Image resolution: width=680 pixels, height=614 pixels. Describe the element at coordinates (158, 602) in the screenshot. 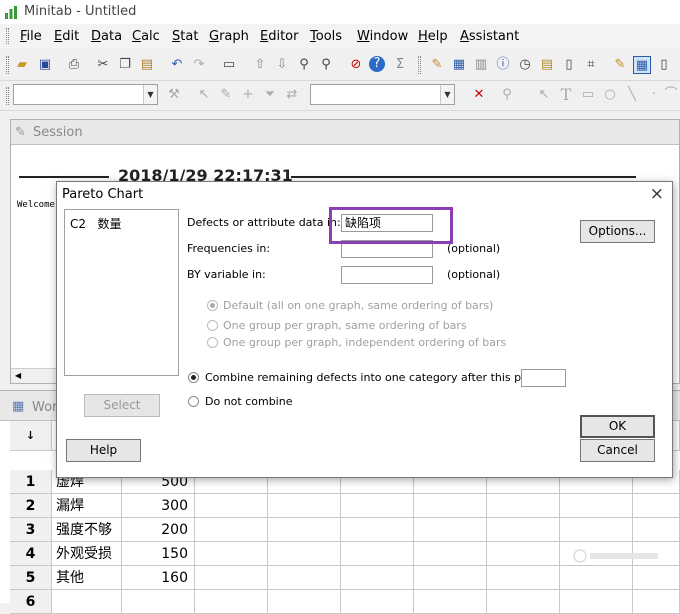

I see `count-cell` at that location.